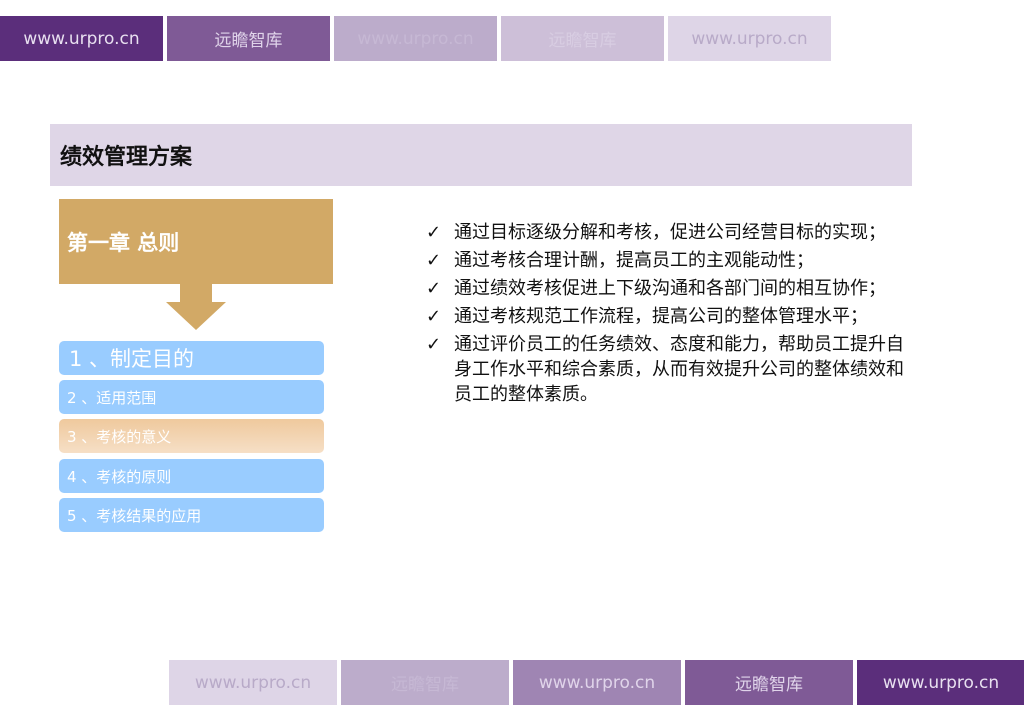  Describe the element at coordinates (191, 515) in the screenshot. I see `nav-item-5: 5 、考核结果的应用` at that location.